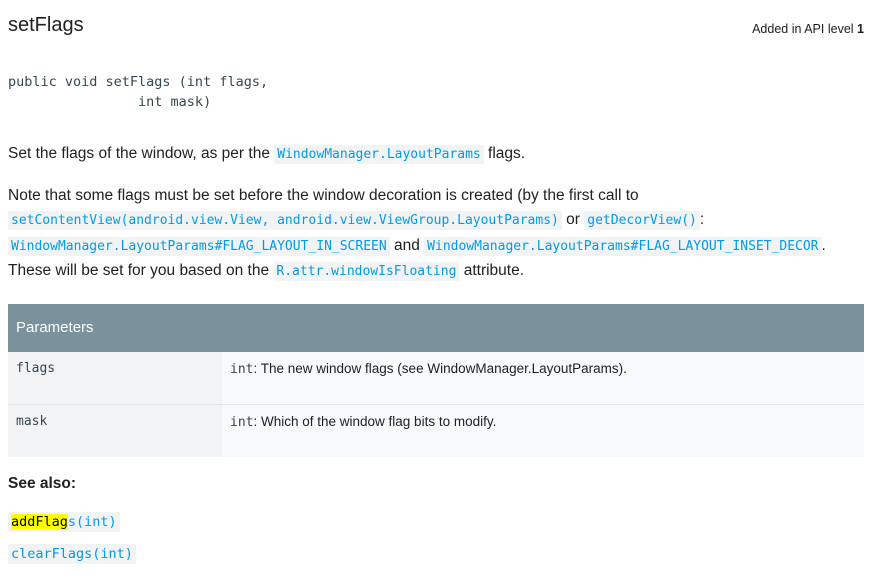  Describe the element at coordinates (39, 521) in the screenshot. I see `search-highlight: addFlag` at that location.